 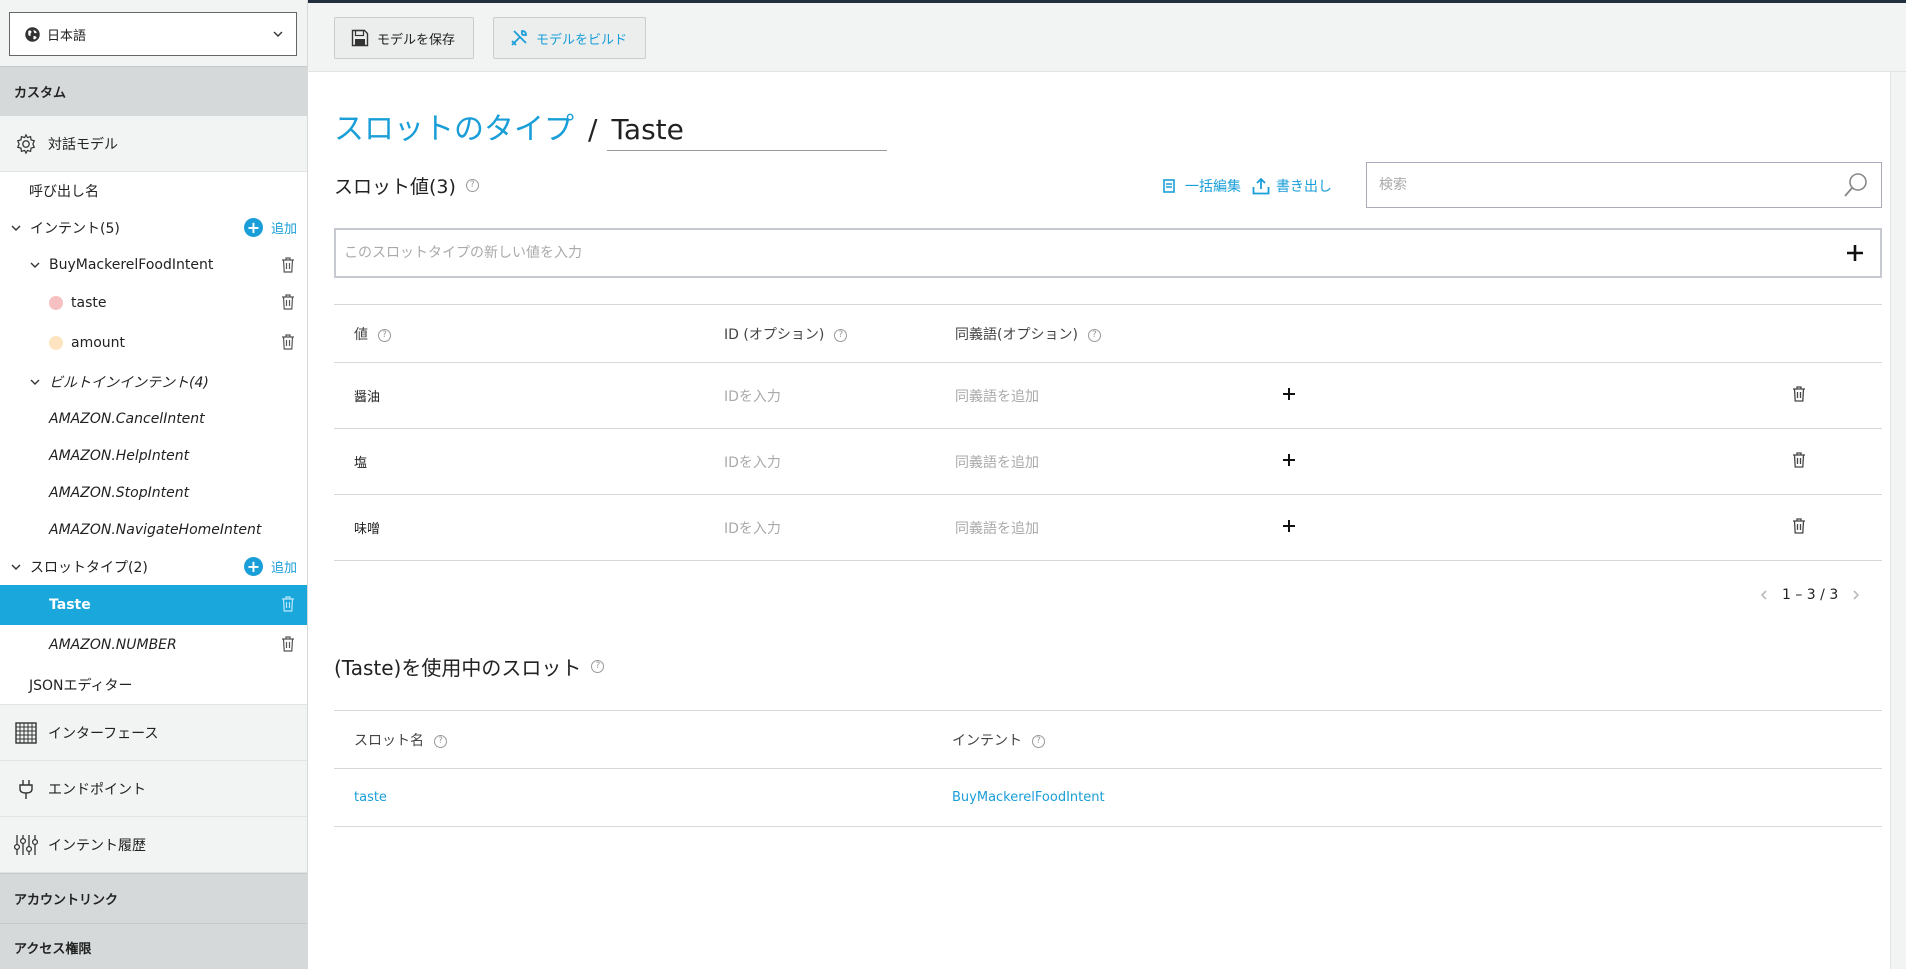 What do you see at coordinates (153, 789) in the screenshot?
I see `nav-endpoint: エンドポイント` at bounding box center [153, 789].